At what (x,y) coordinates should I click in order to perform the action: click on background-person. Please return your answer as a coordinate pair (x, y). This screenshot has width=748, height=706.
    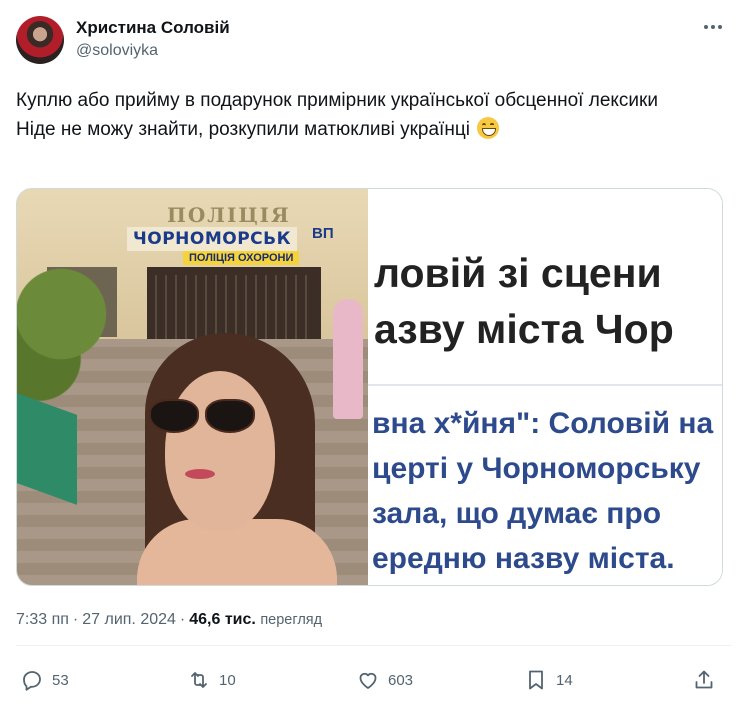
    Looking at the image, I should click on (348, 359).